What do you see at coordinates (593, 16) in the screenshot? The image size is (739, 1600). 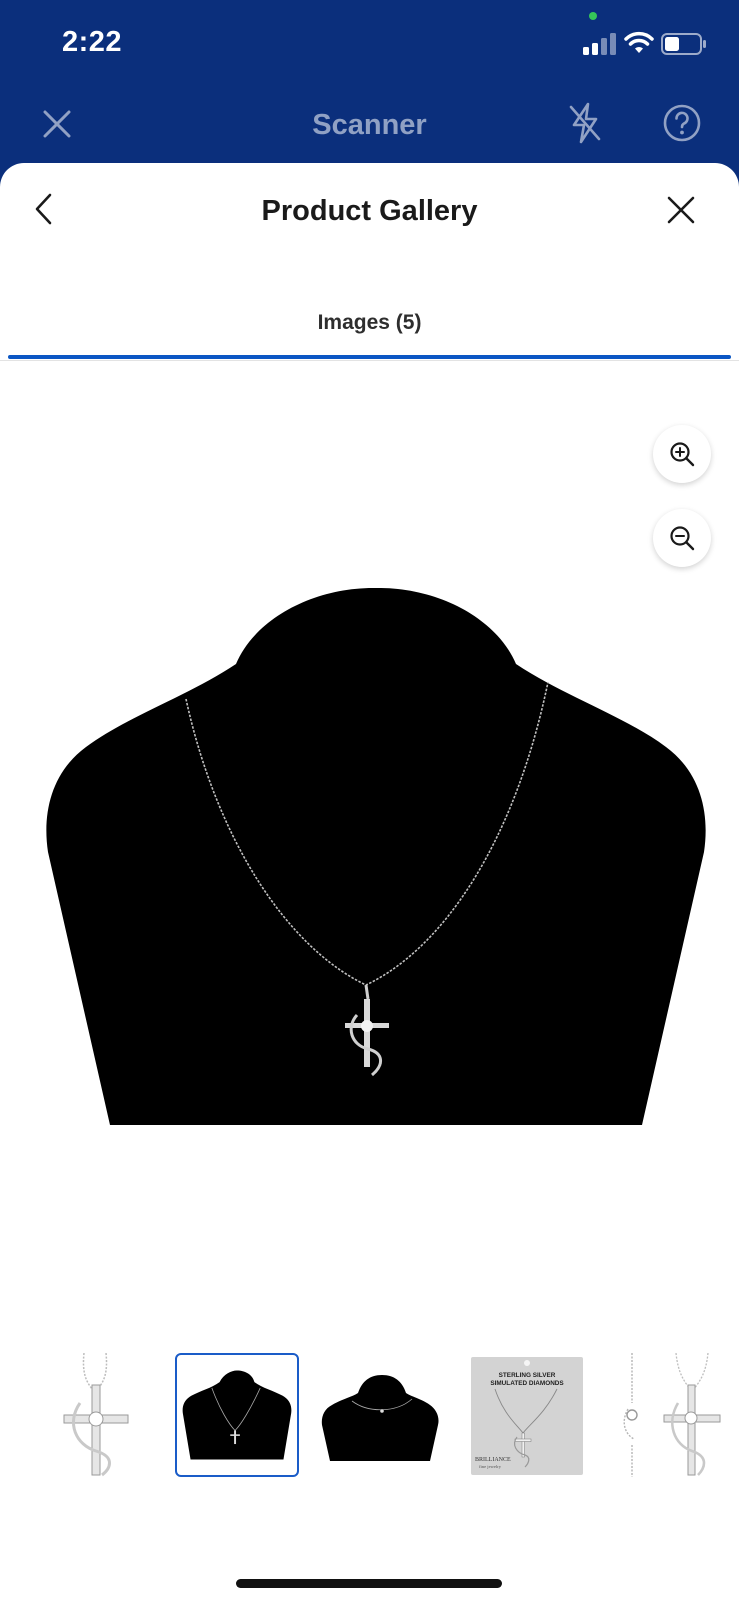 I see `privacy-indicator-icon` at bounding box center [593, 16].